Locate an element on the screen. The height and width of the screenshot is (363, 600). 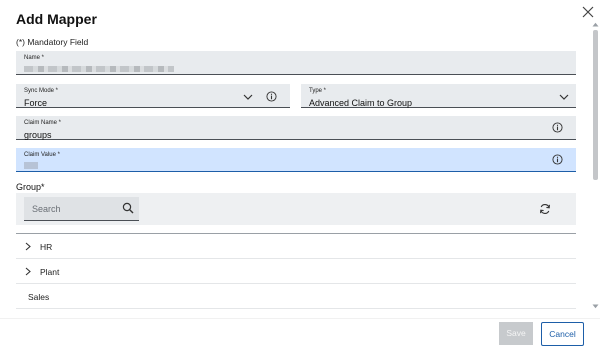
scrollbar-thumb is located at coordinates (595, 105).